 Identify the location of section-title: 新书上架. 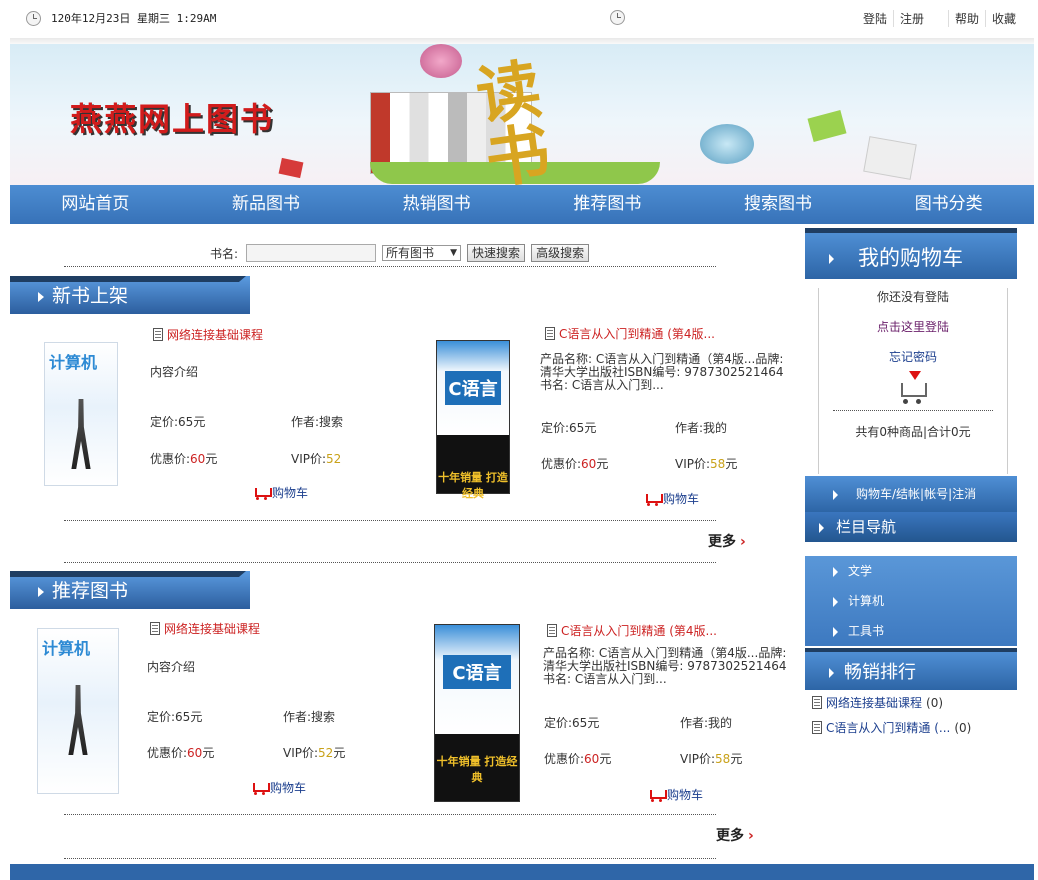
(90, 296).